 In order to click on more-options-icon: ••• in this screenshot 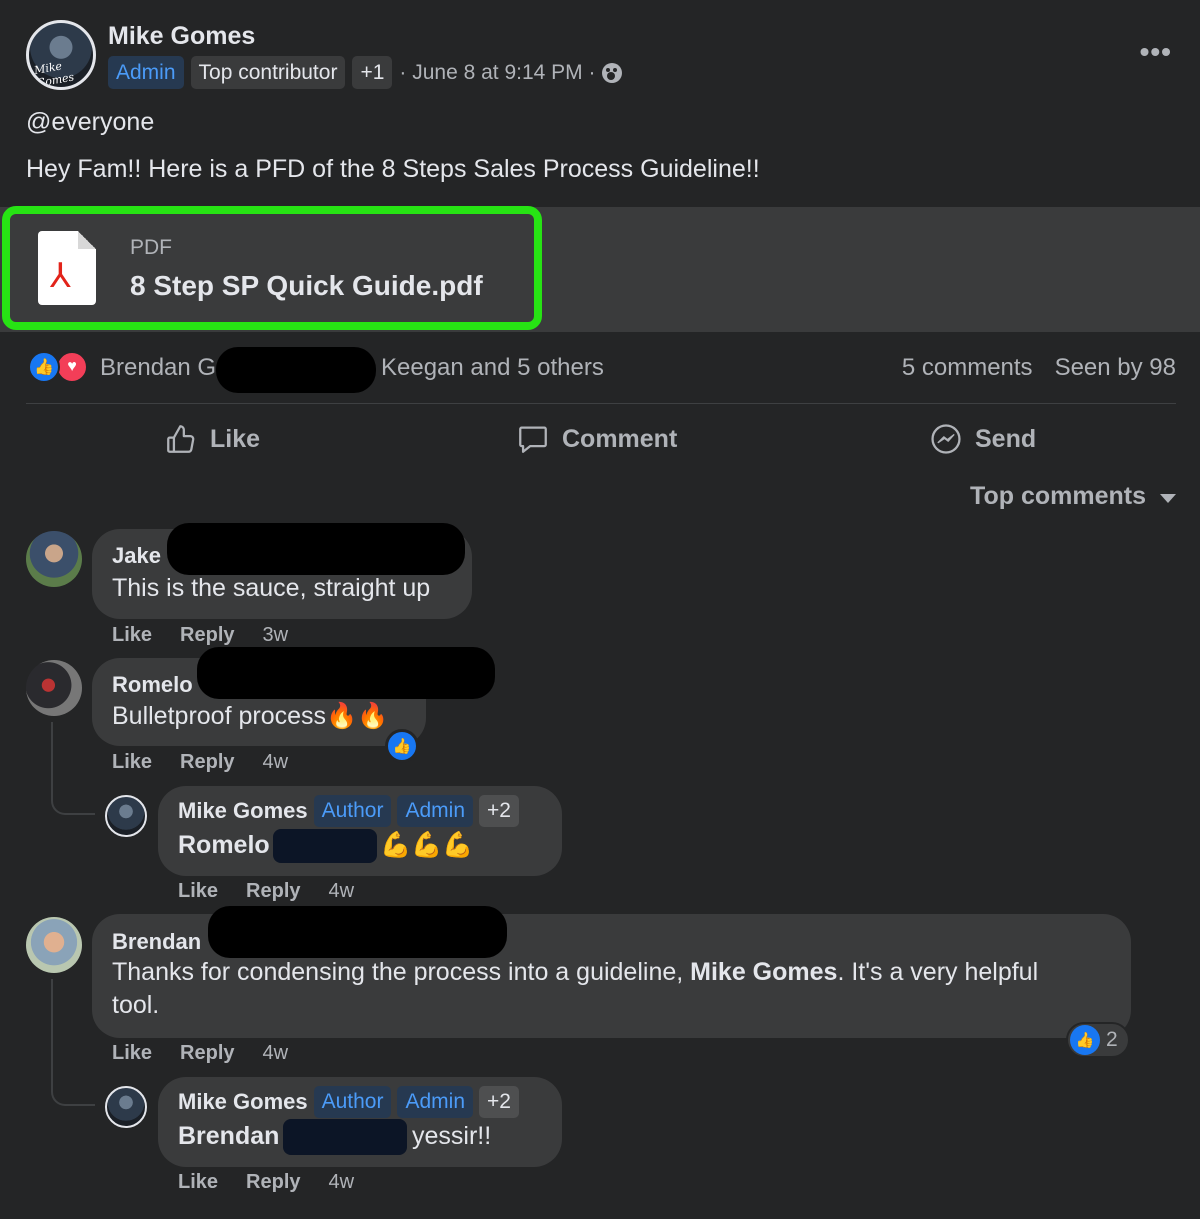, I will do `click(1156, 52)`.